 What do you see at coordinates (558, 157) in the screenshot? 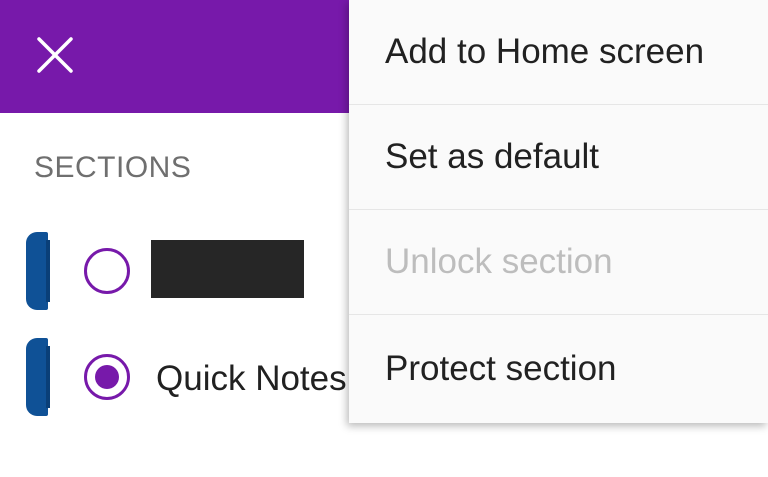
I see `menu-item-set-as-default: Set as default` at bounding box center [558, 157].